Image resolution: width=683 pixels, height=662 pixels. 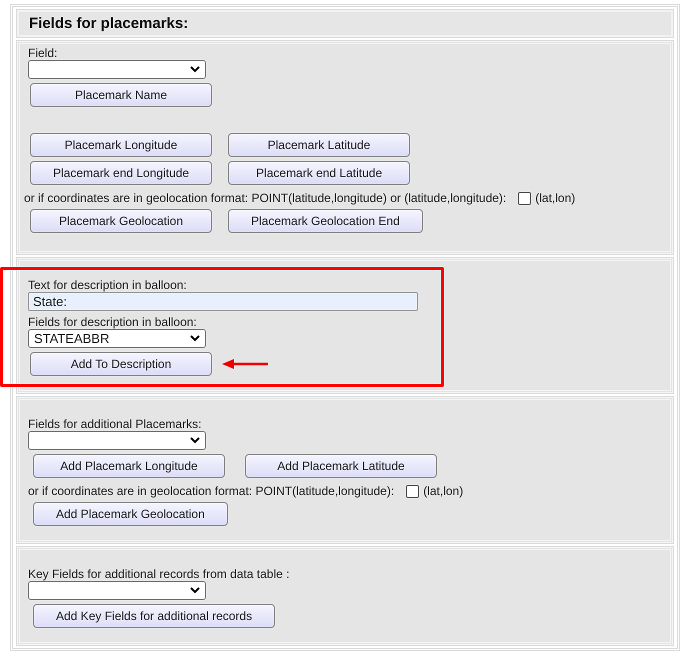 I want to click on field-label: Text for description in balloon:, so click(x=108, y=285).